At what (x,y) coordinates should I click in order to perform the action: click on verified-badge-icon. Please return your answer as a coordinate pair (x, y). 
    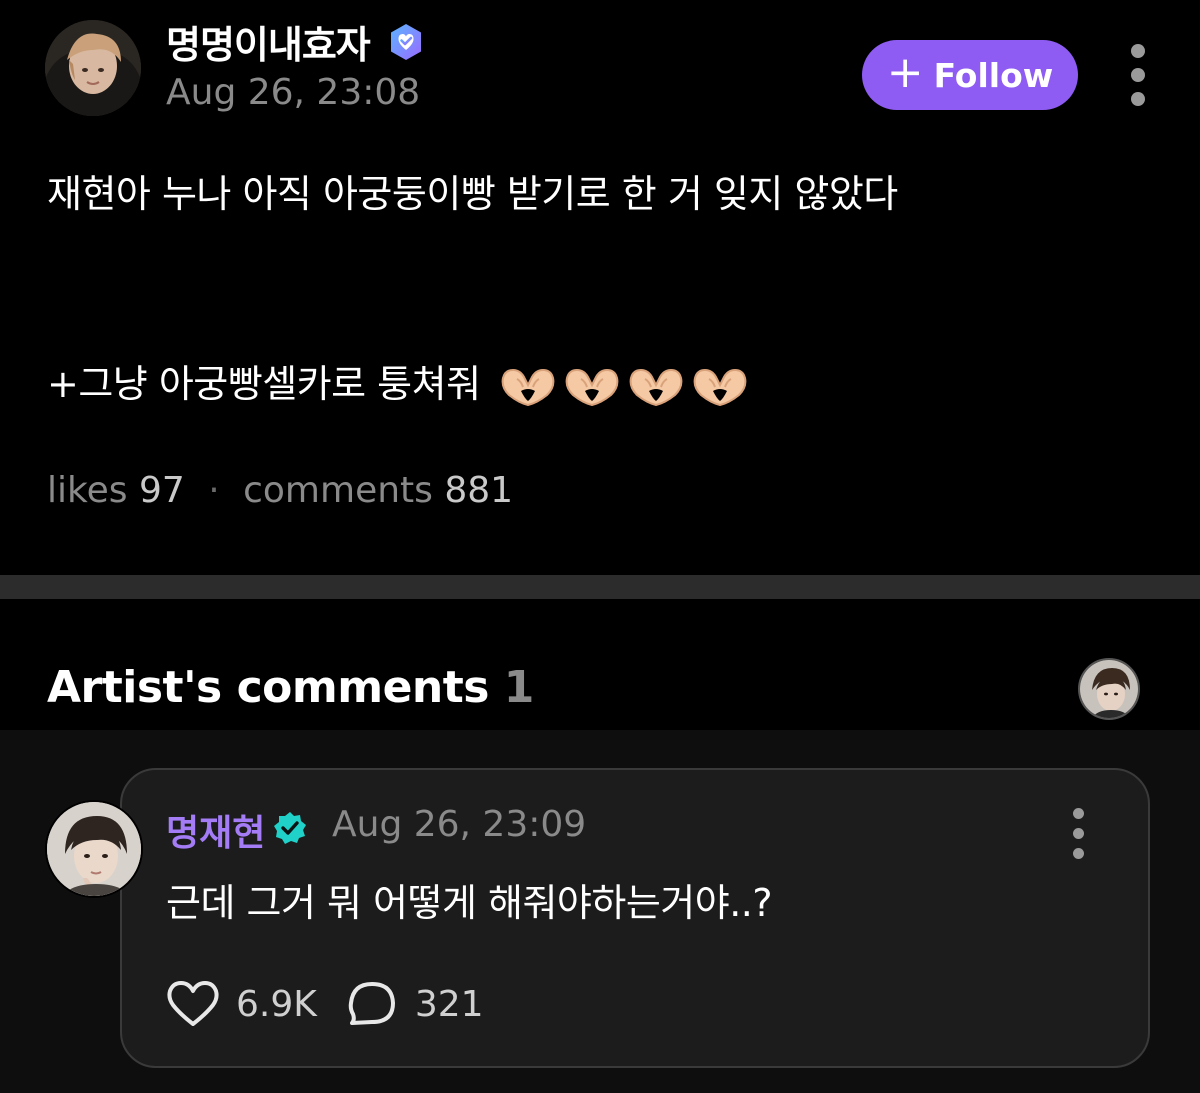
    Looking at the image, I should click on (406, 42).